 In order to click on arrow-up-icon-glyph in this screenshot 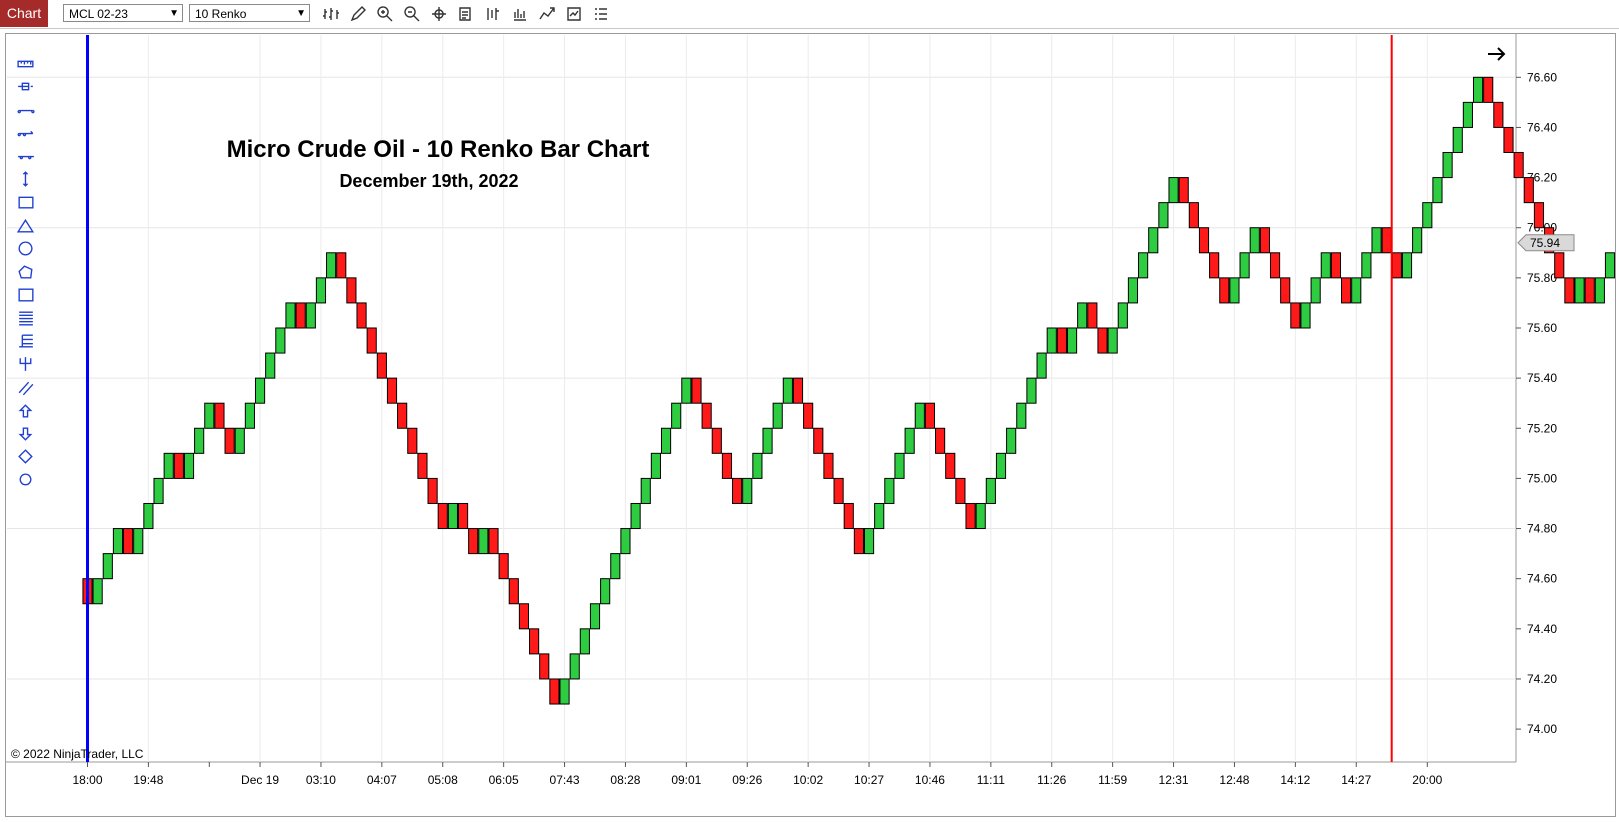, I will do `click(25, 411)`.